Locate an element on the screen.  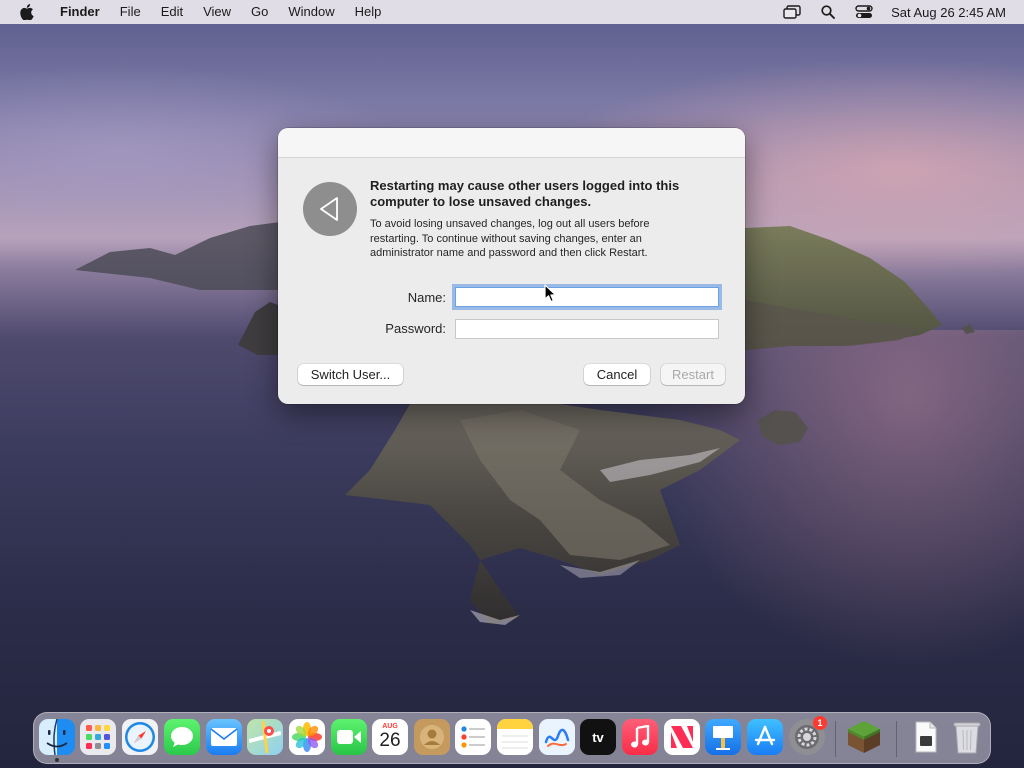
name-field is located at coordinates (587, 297).